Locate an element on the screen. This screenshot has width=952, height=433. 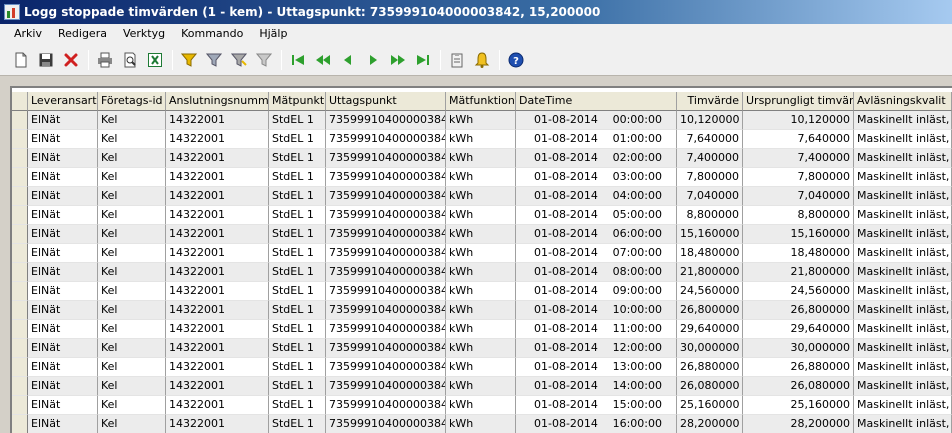
cell-ursprungligt-timvarde: 25,160000 is located at coordinates (798, 405).